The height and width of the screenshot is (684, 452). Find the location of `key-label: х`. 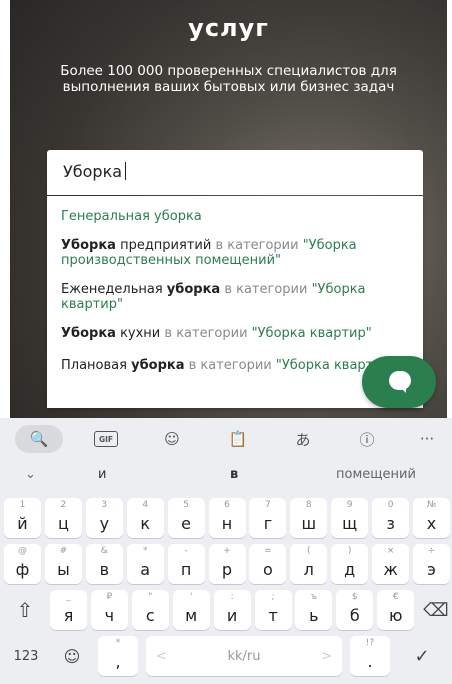

key-label: х is located at coordinates (431, 523).